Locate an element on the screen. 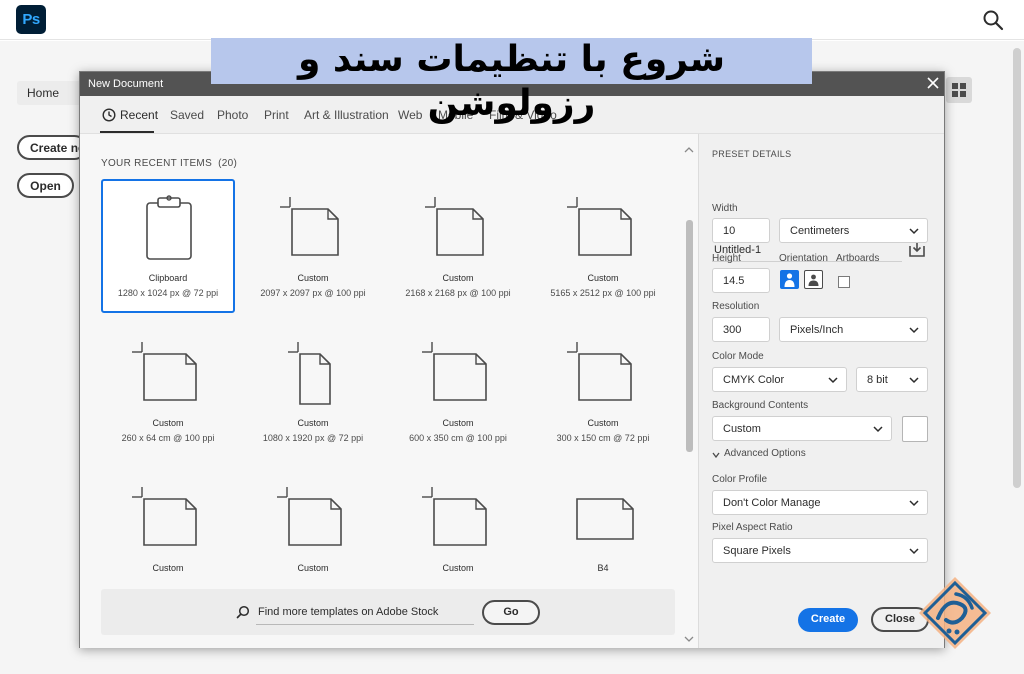  pixel-aspect-ratio-label: Pixel Aspect Ratio is located at coordinates (752, 527).